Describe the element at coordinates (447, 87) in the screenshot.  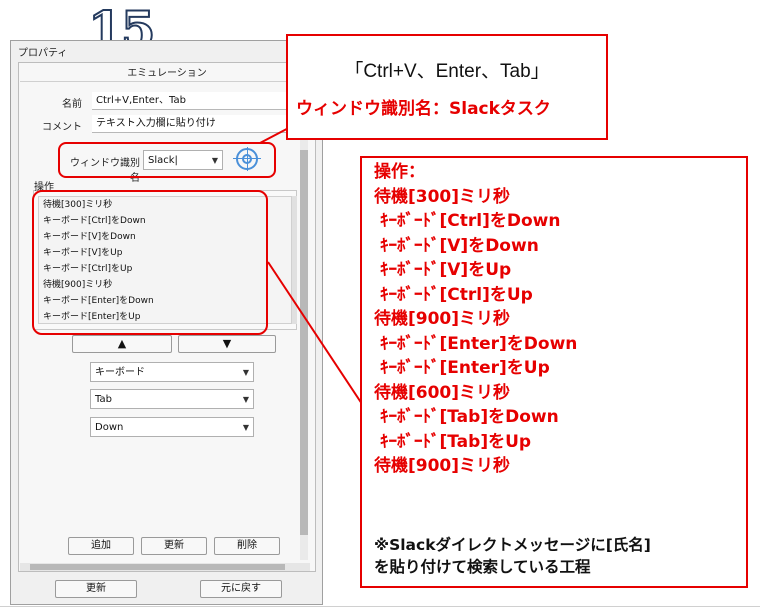
I see `callout-top` at that location.